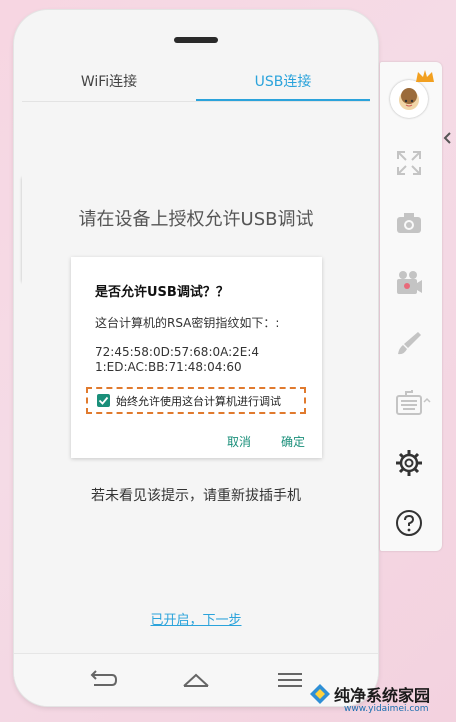 The height and width of the screenshot is (722, 456). Describe the element at coordinates (196, 40) in the screenshot. I see `phone-speaker` at that location.